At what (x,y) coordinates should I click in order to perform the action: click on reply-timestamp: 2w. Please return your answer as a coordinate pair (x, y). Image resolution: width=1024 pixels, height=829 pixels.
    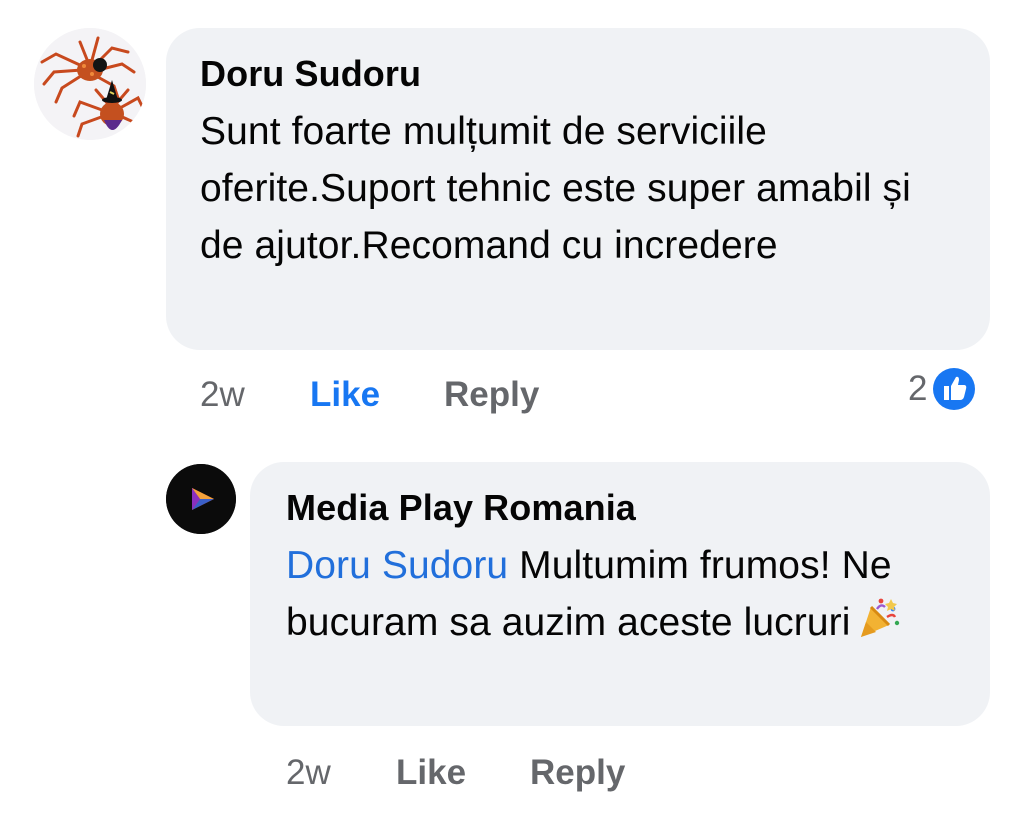
    Looking at the image, I should click on (341, 773).